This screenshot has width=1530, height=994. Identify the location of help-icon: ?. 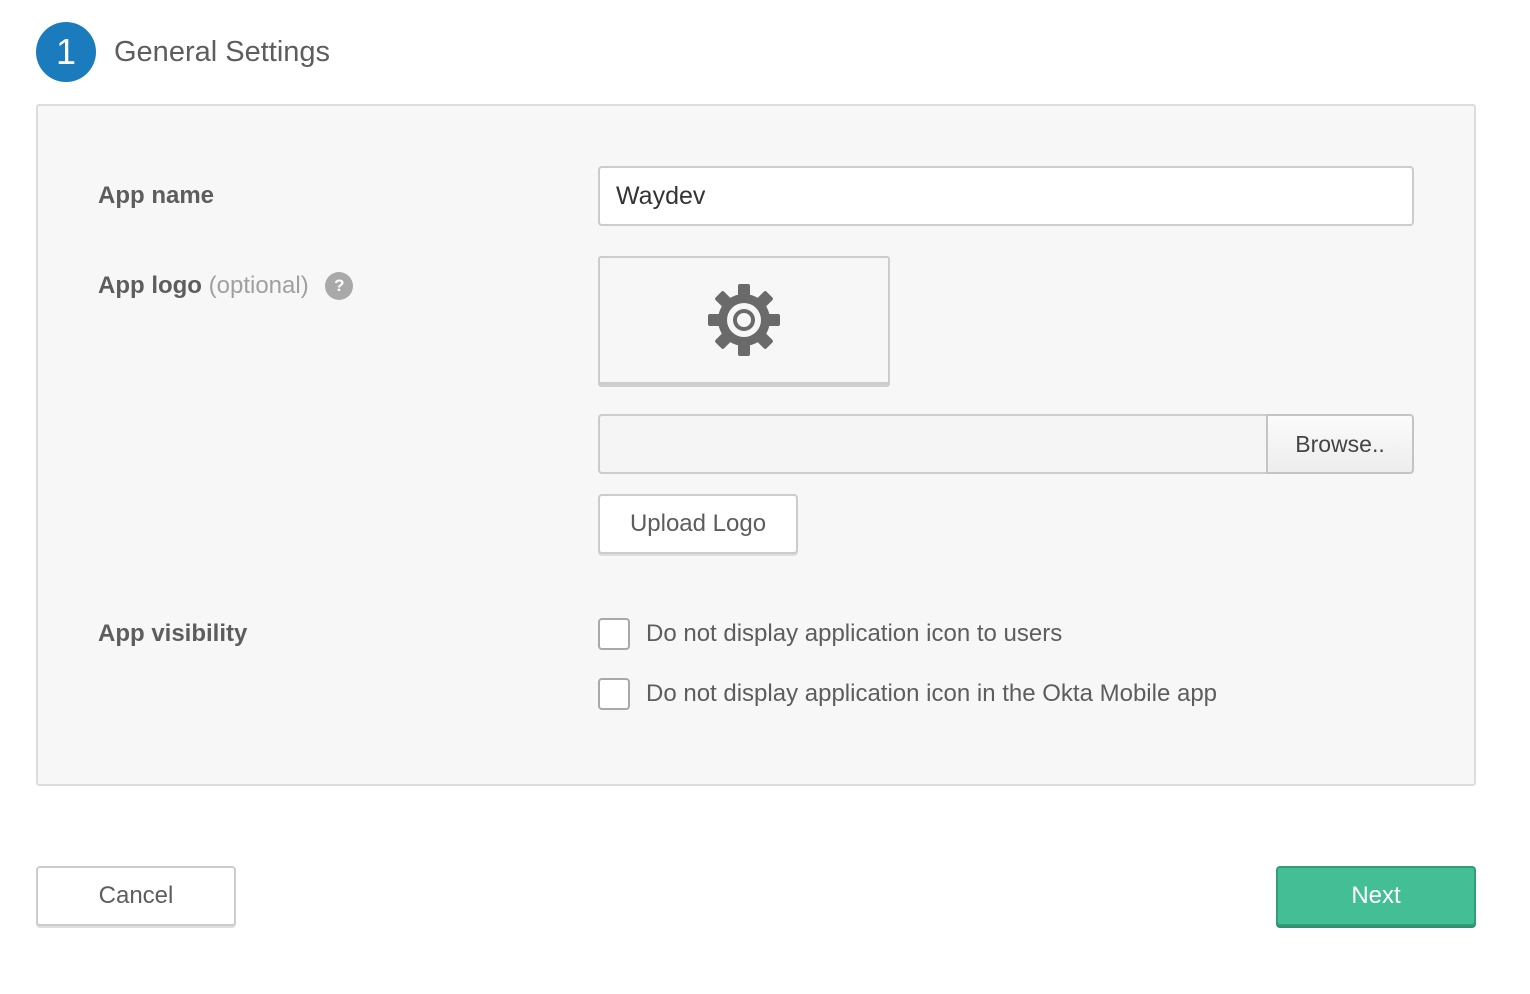
(339, 286).